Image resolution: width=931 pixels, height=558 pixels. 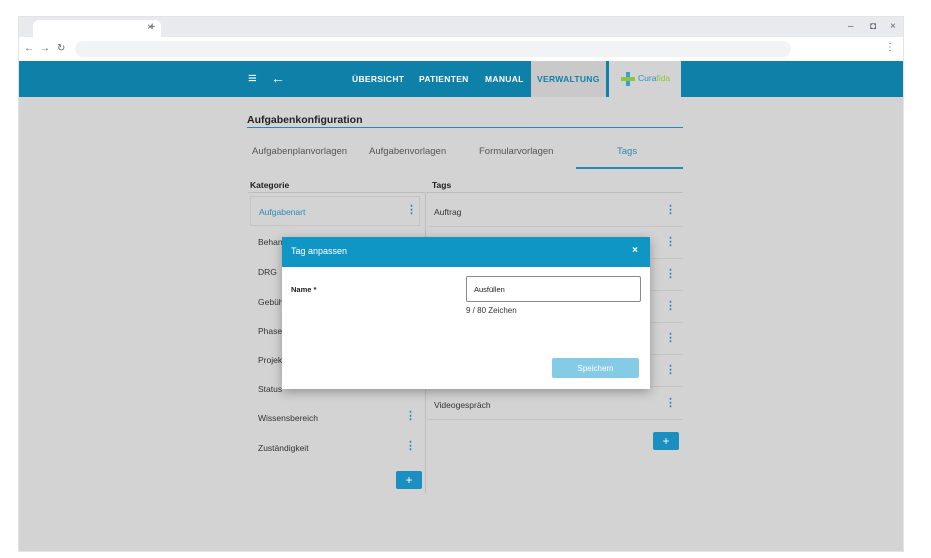 I want to click on close-icon: ×, so click(x=635, y=250).